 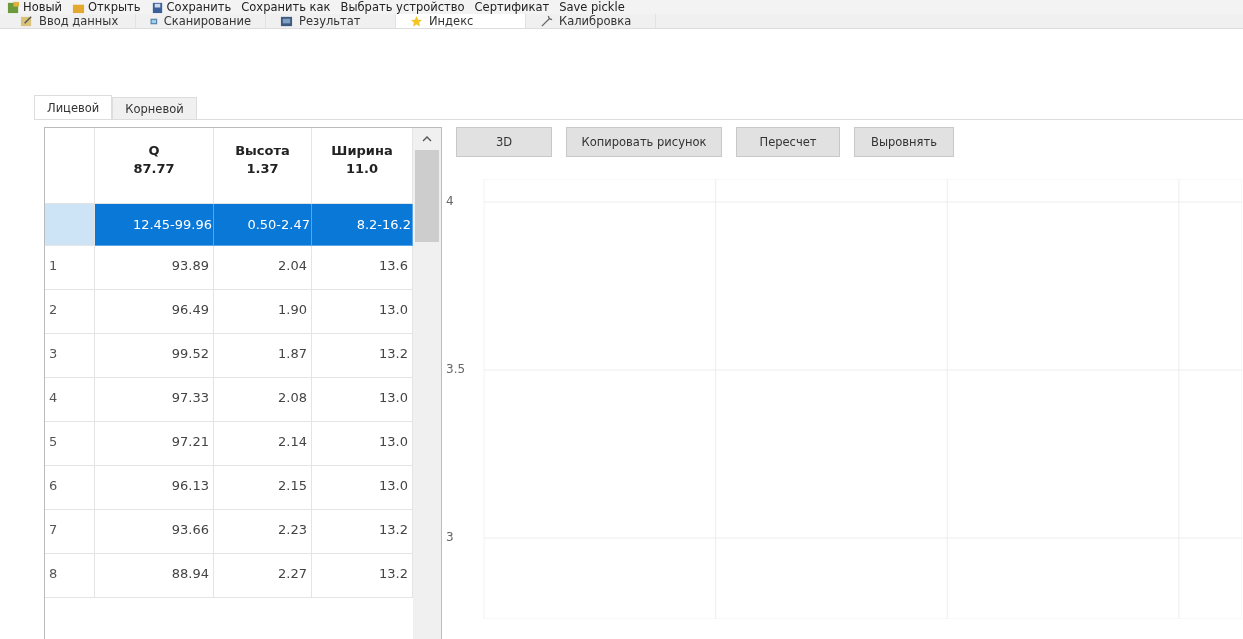 I want to click on axis-tick-label: 4, so click(x=450, y=201).